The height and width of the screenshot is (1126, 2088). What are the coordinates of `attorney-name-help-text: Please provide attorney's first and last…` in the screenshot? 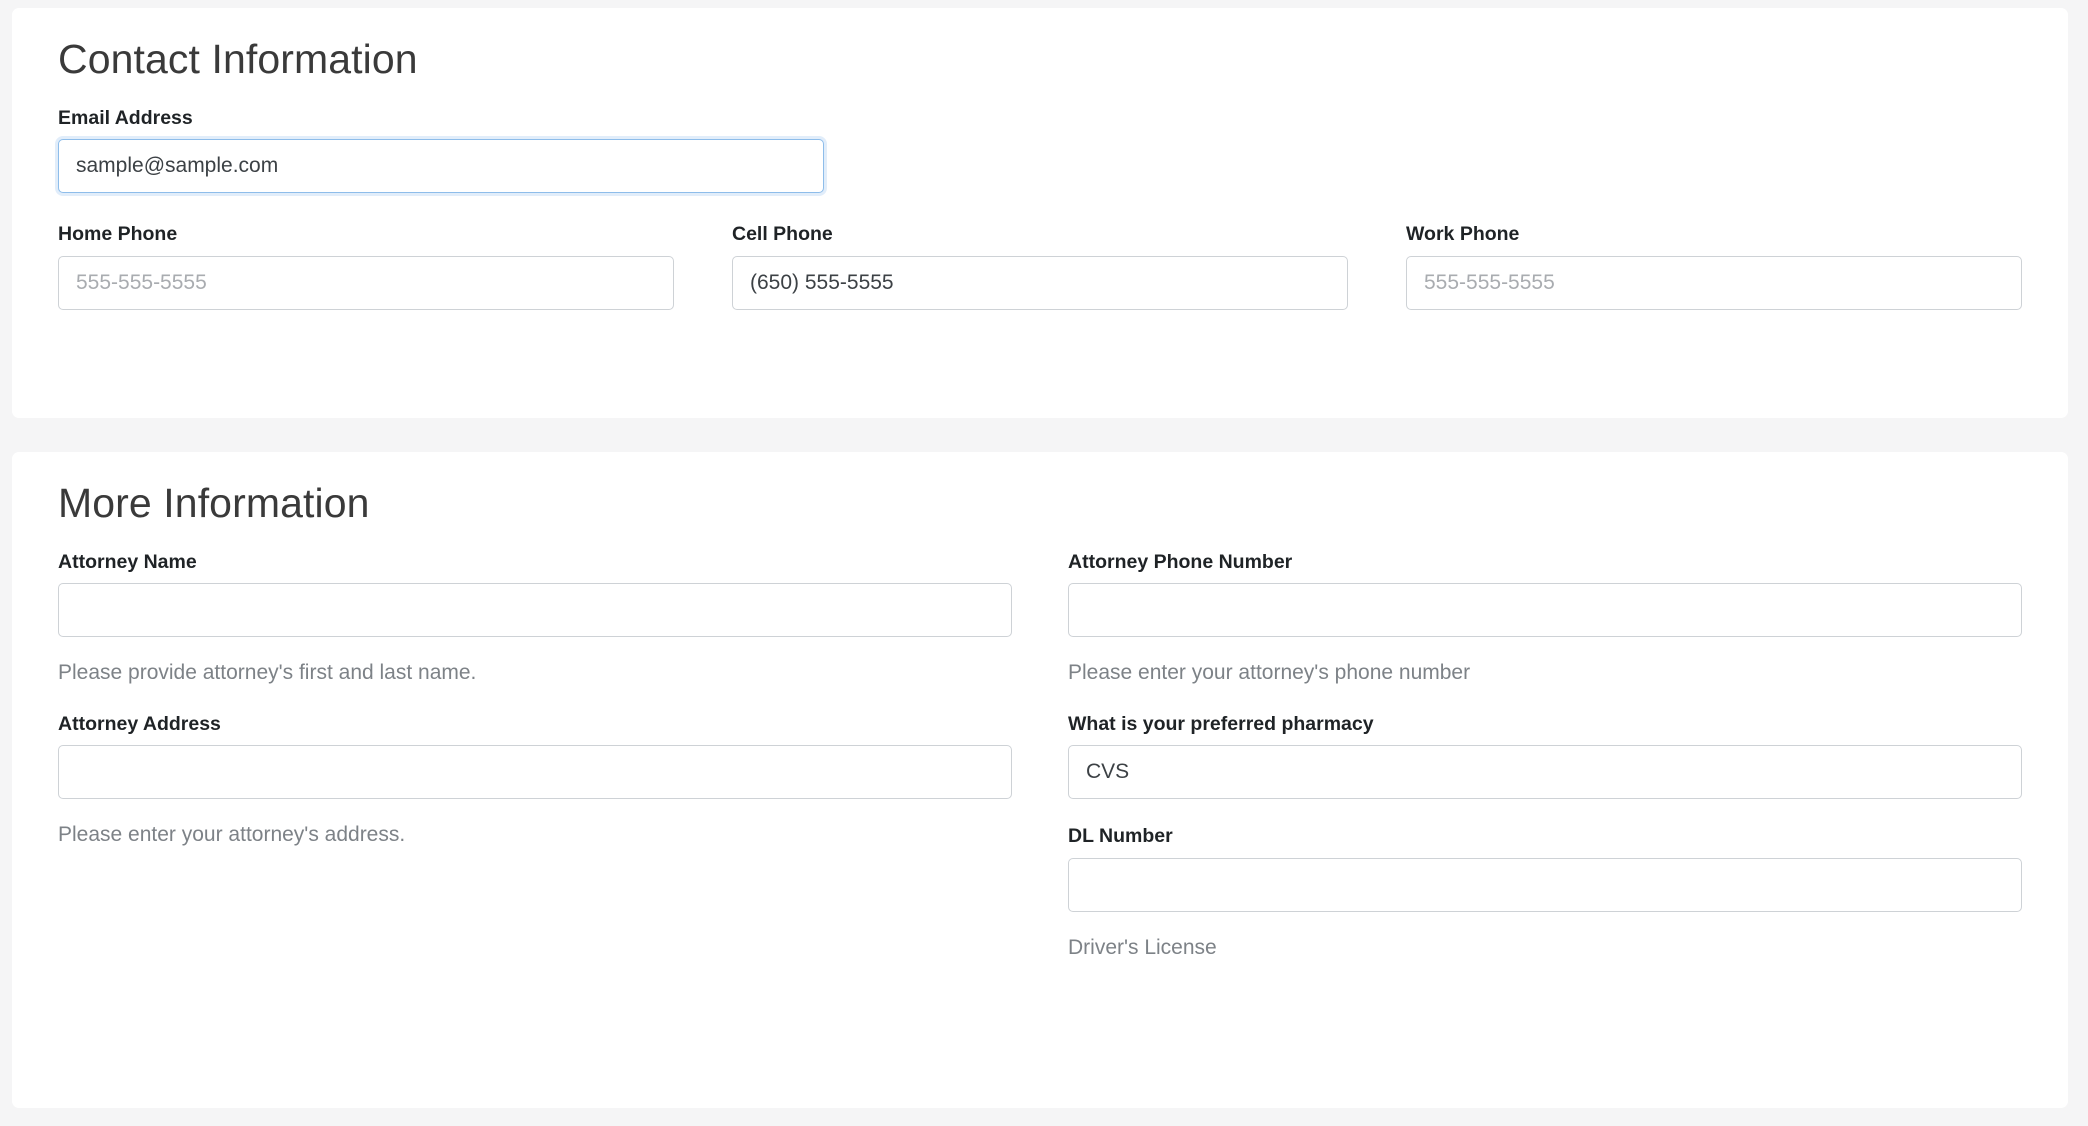 It's located at (267, 673).